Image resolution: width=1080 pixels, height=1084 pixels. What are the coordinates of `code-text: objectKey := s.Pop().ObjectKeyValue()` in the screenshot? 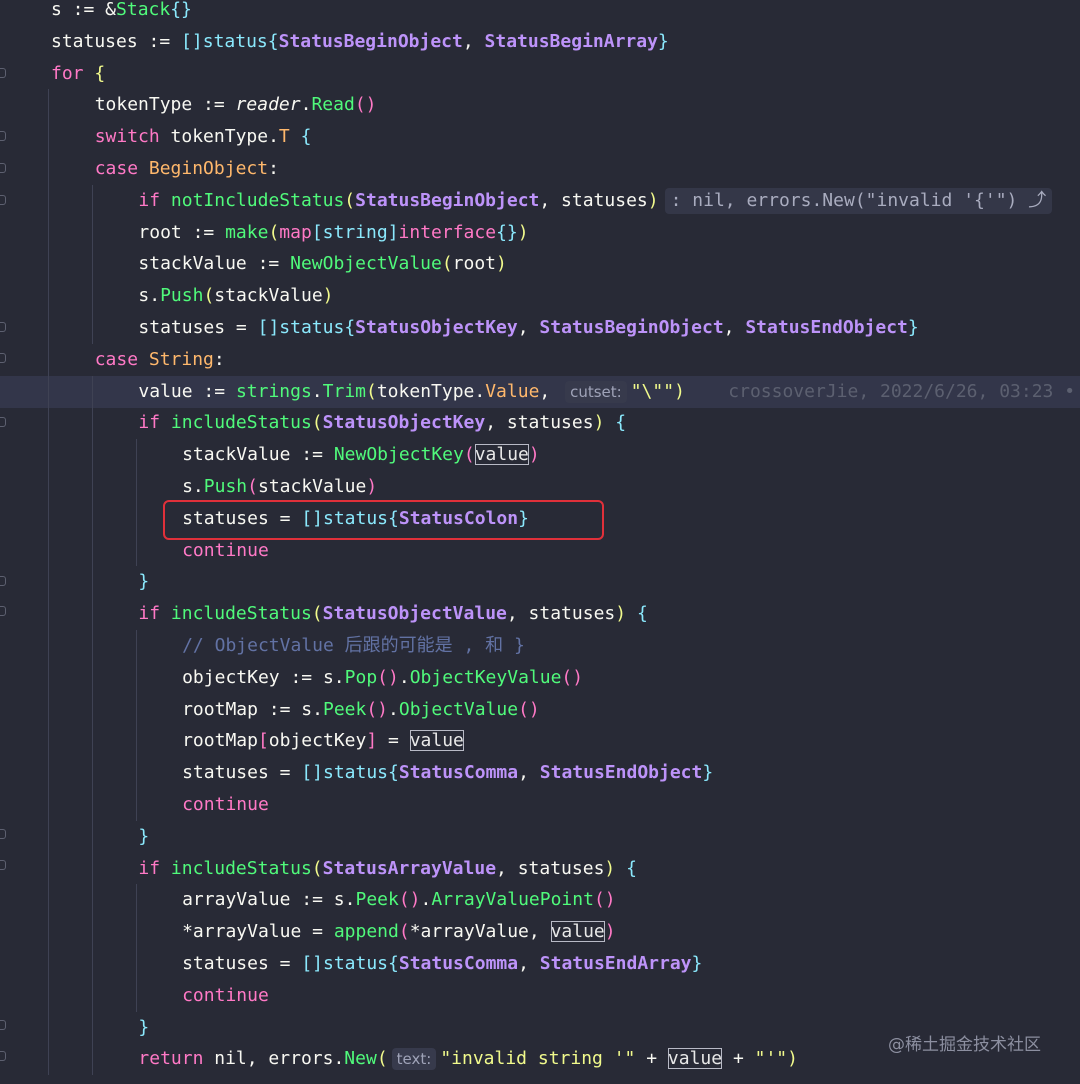 It's located at (382, 678).